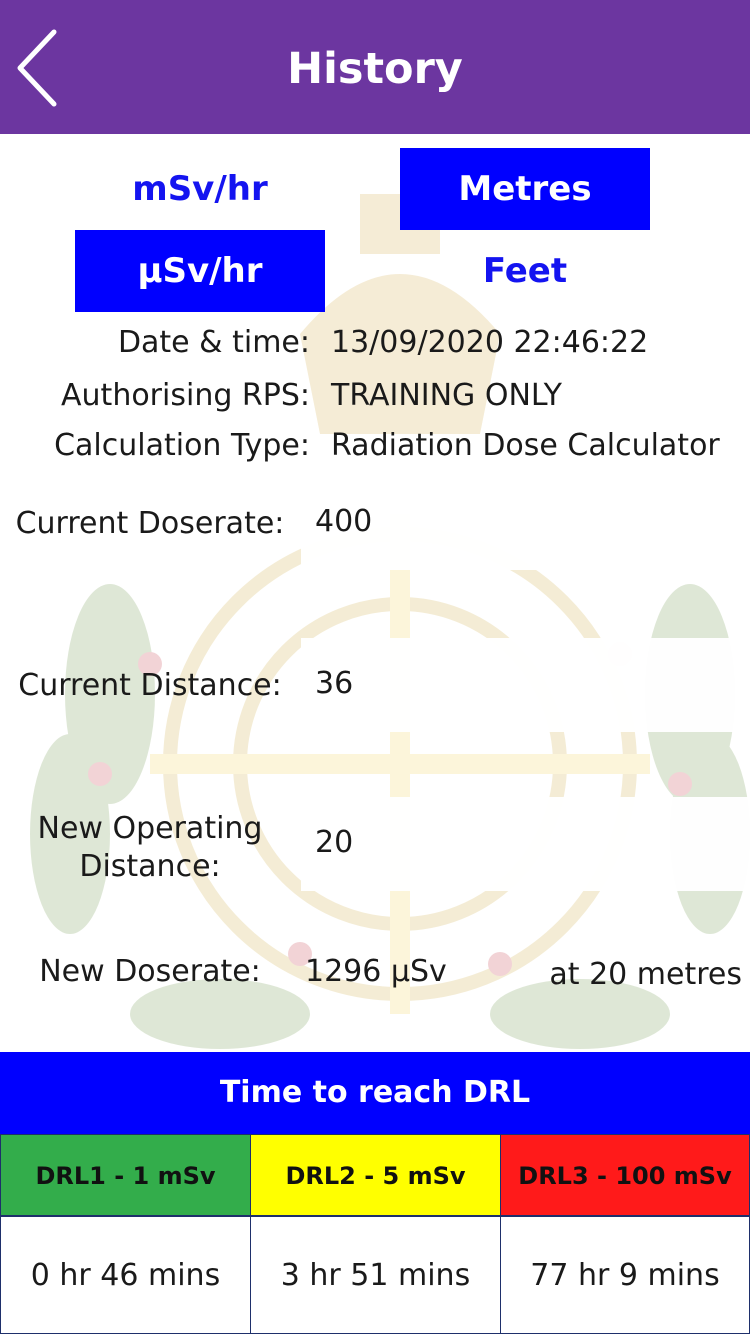 The width and height of the screenshot is (750, 1335). What do you see at coordinates (375, 1275) in the screenshot?
I see `drl2-time: 3 hr 51 mins` at bounding box center [375, 1275].